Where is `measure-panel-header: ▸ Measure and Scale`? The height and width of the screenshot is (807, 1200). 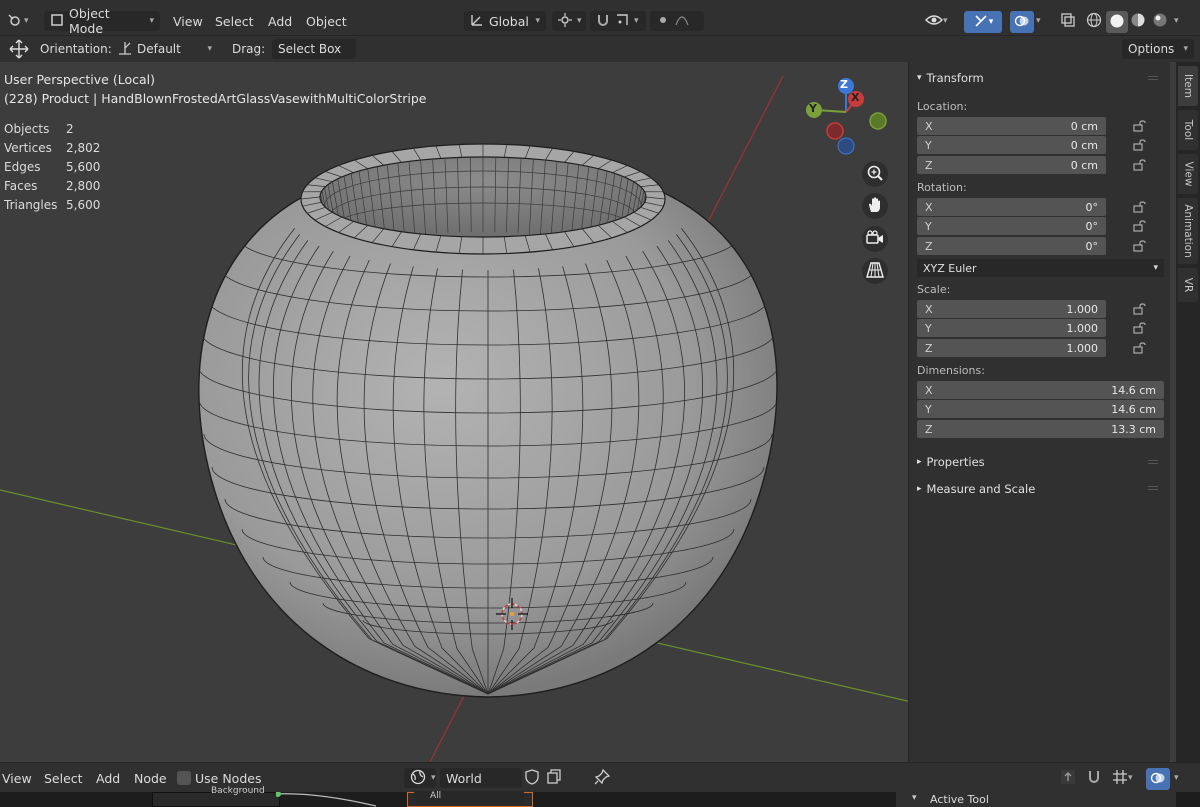
measure-panel-header: ▸ Measure and Scale is located at coordinates (976, 489).